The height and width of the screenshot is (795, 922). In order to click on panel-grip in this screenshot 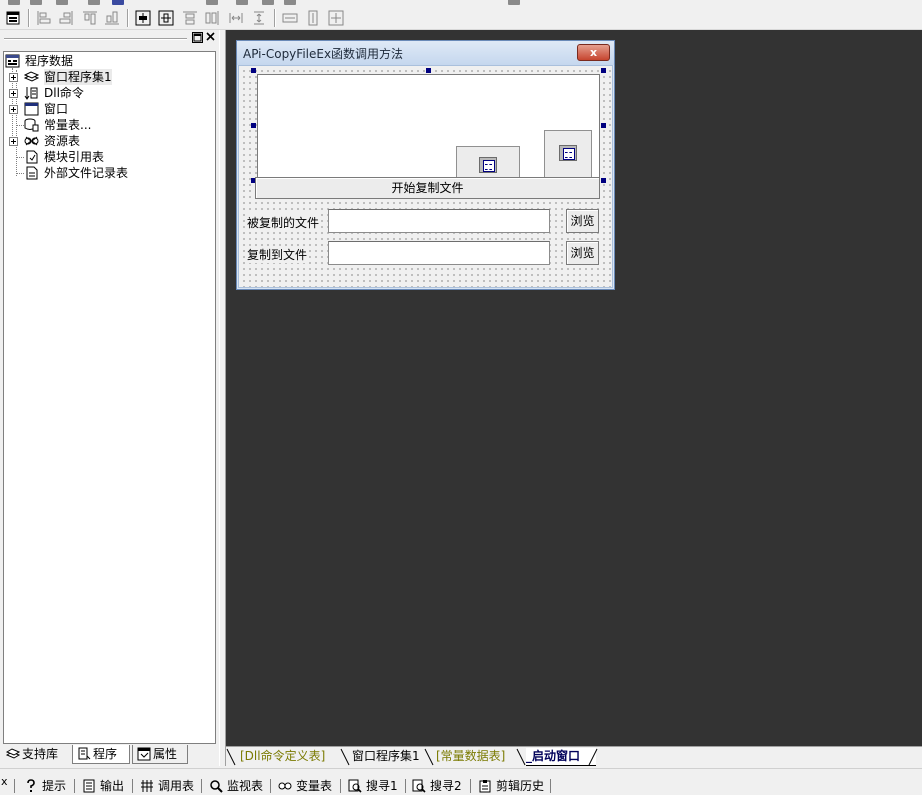, I will do `click(95, 39)`.